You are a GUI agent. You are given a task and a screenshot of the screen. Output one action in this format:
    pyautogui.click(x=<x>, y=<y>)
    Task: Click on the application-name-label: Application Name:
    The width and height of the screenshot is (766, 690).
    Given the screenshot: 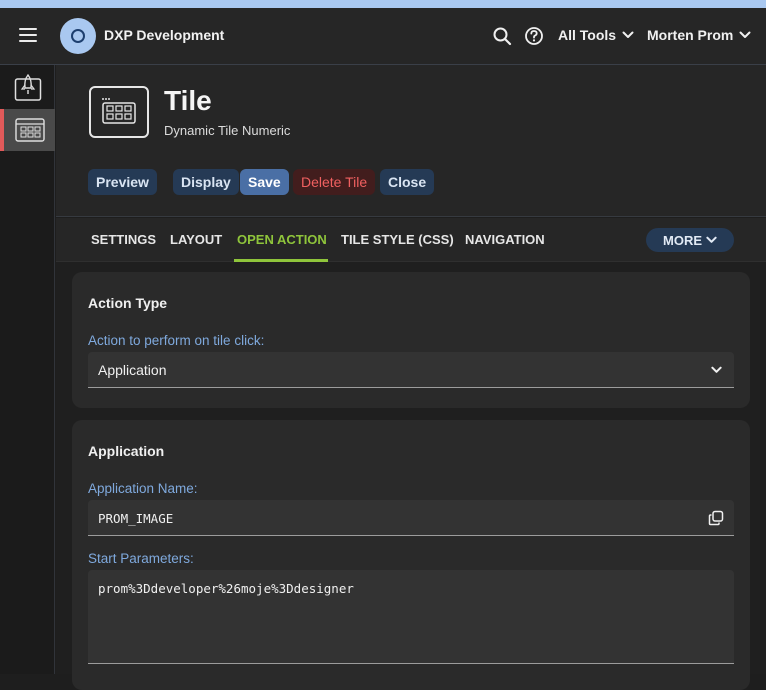 What is the action you would take?
    pyautogui.click(x=143, y=488)
    